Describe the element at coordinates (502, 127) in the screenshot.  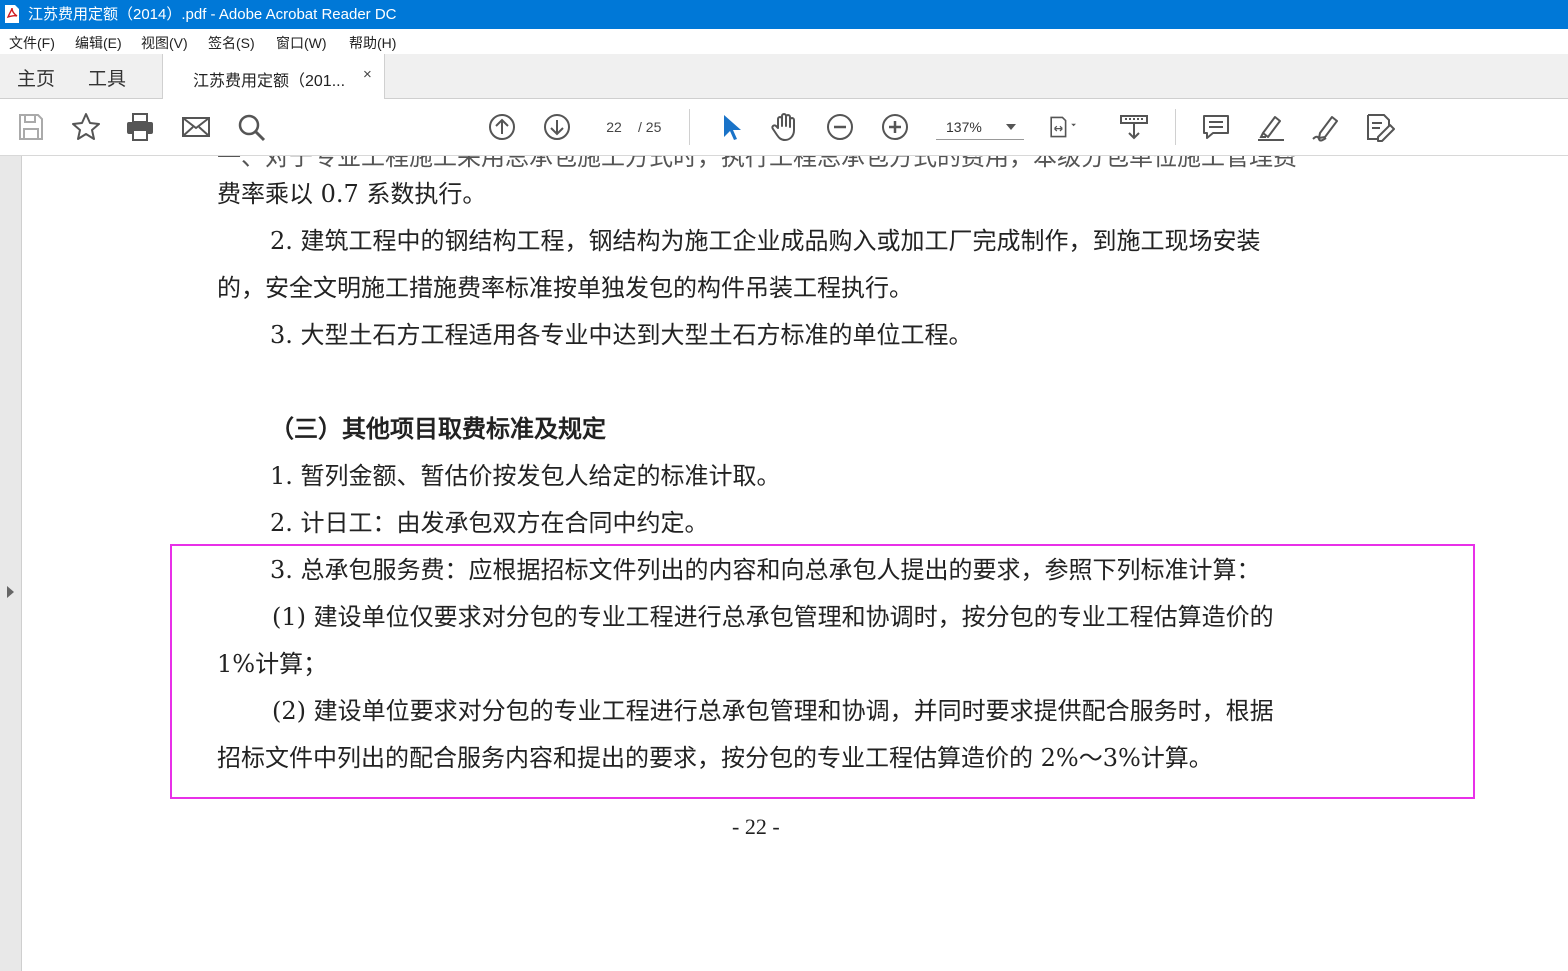
I see `previous-page-icon` at that location.